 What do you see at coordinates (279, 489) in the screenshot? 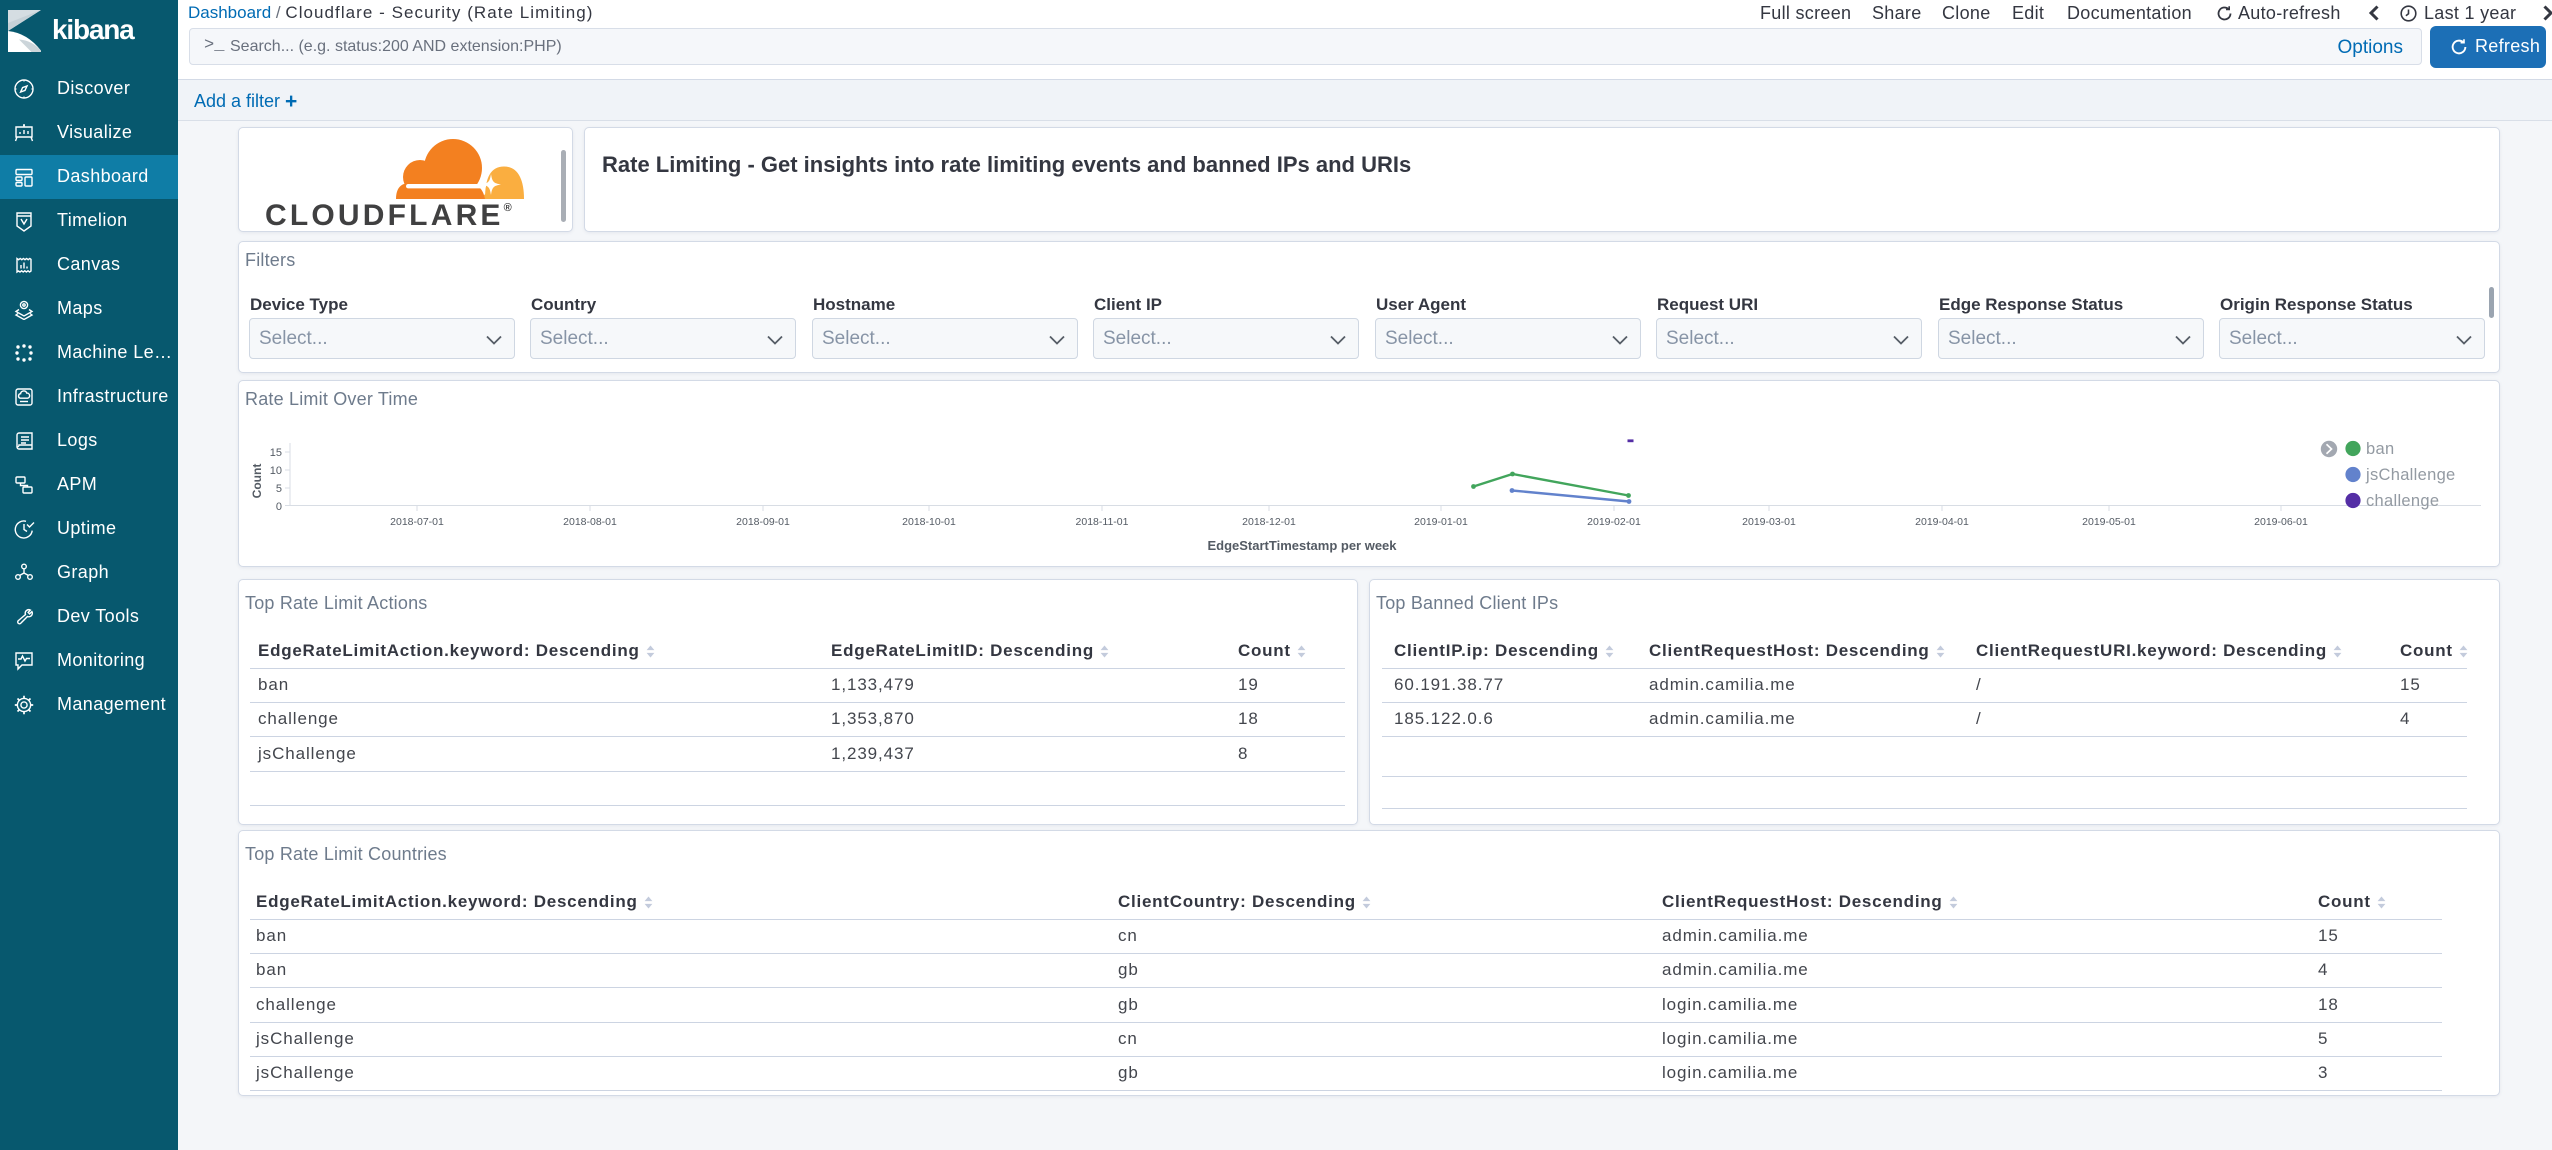
I see `svg-text: 5` at bounding box center [279, 489].